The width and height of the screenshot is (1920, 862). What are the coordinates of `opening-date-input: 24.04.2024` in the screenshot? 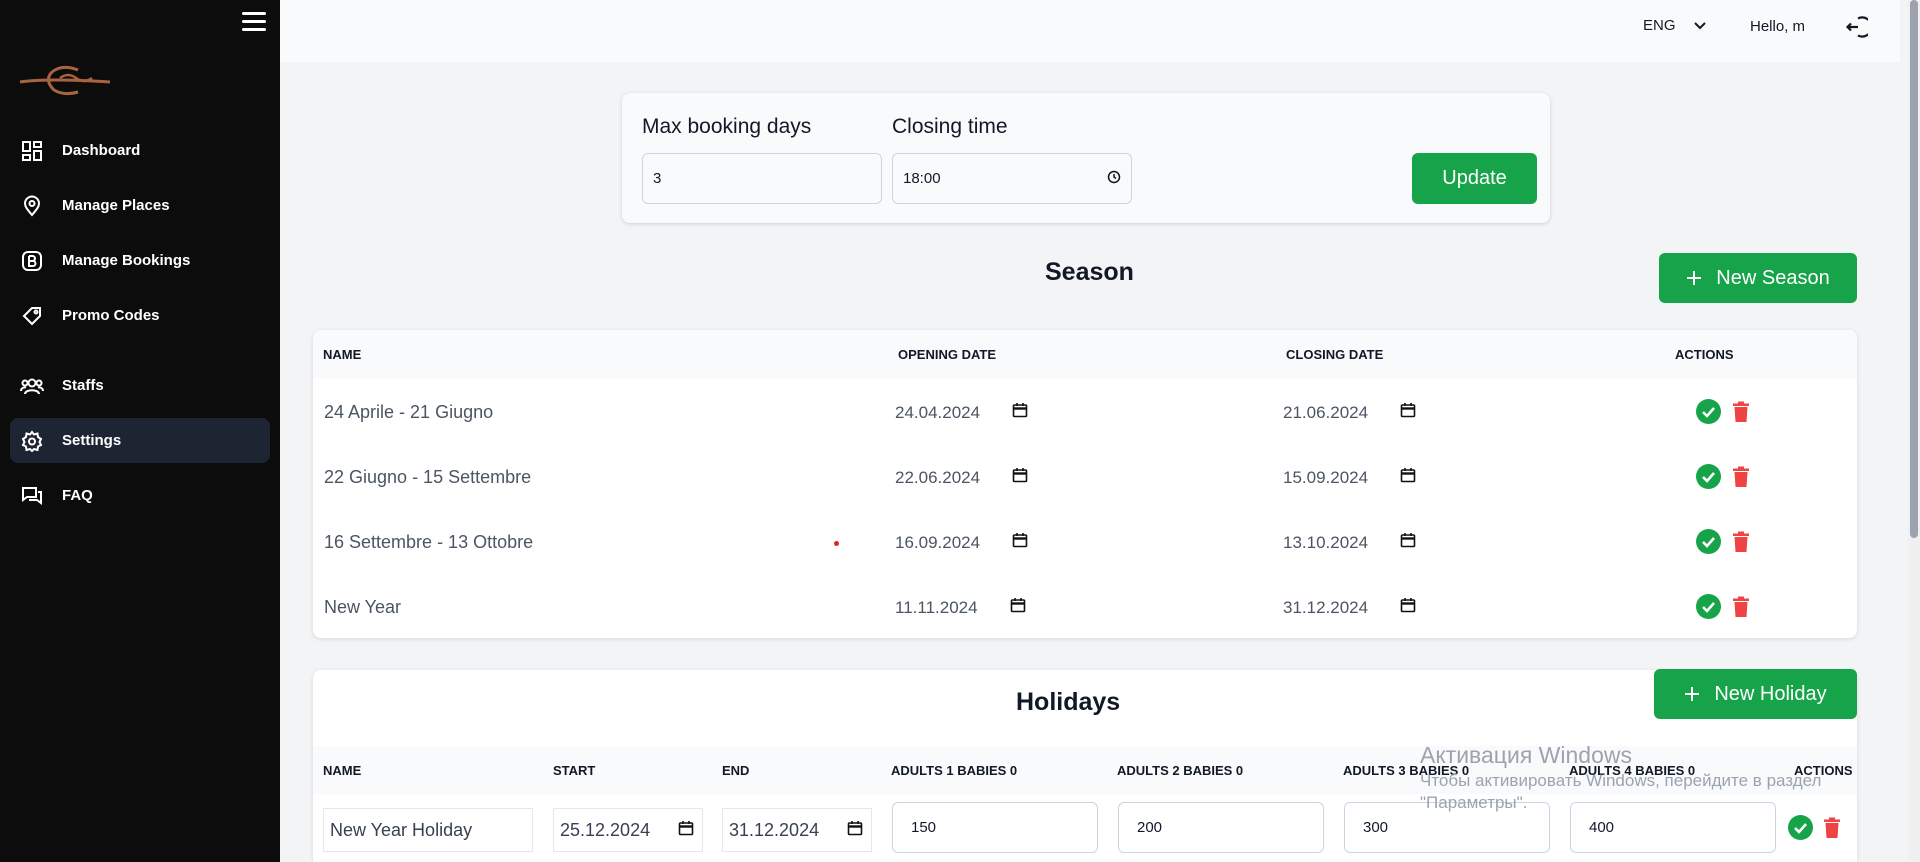 It's located at (961, 412).